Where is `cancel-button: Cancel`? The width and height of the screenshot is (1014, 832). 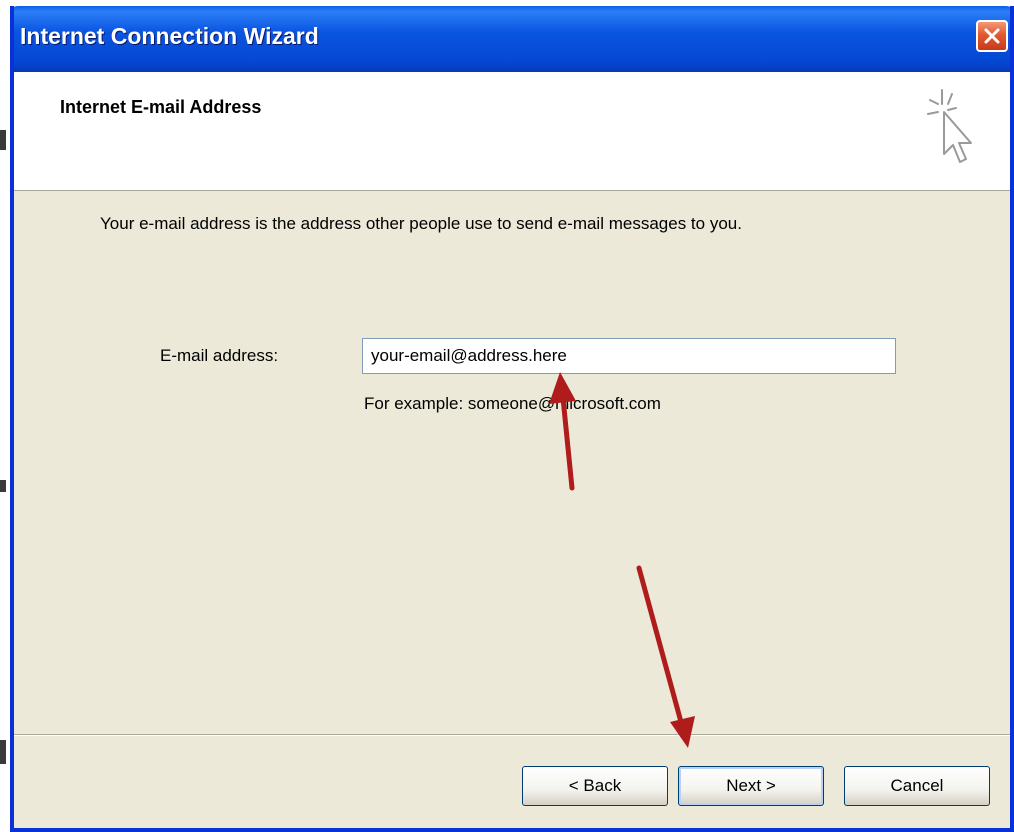 cancel-button: Cancel is located at coordinates (917, 786).